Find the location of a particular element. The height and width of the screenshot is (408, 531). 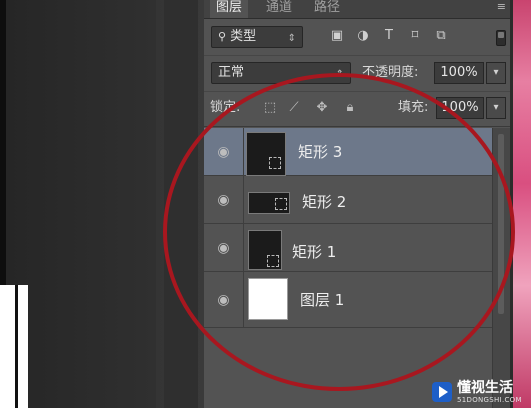

layer-name: 图层 1 is located at coordinates (322, 300).